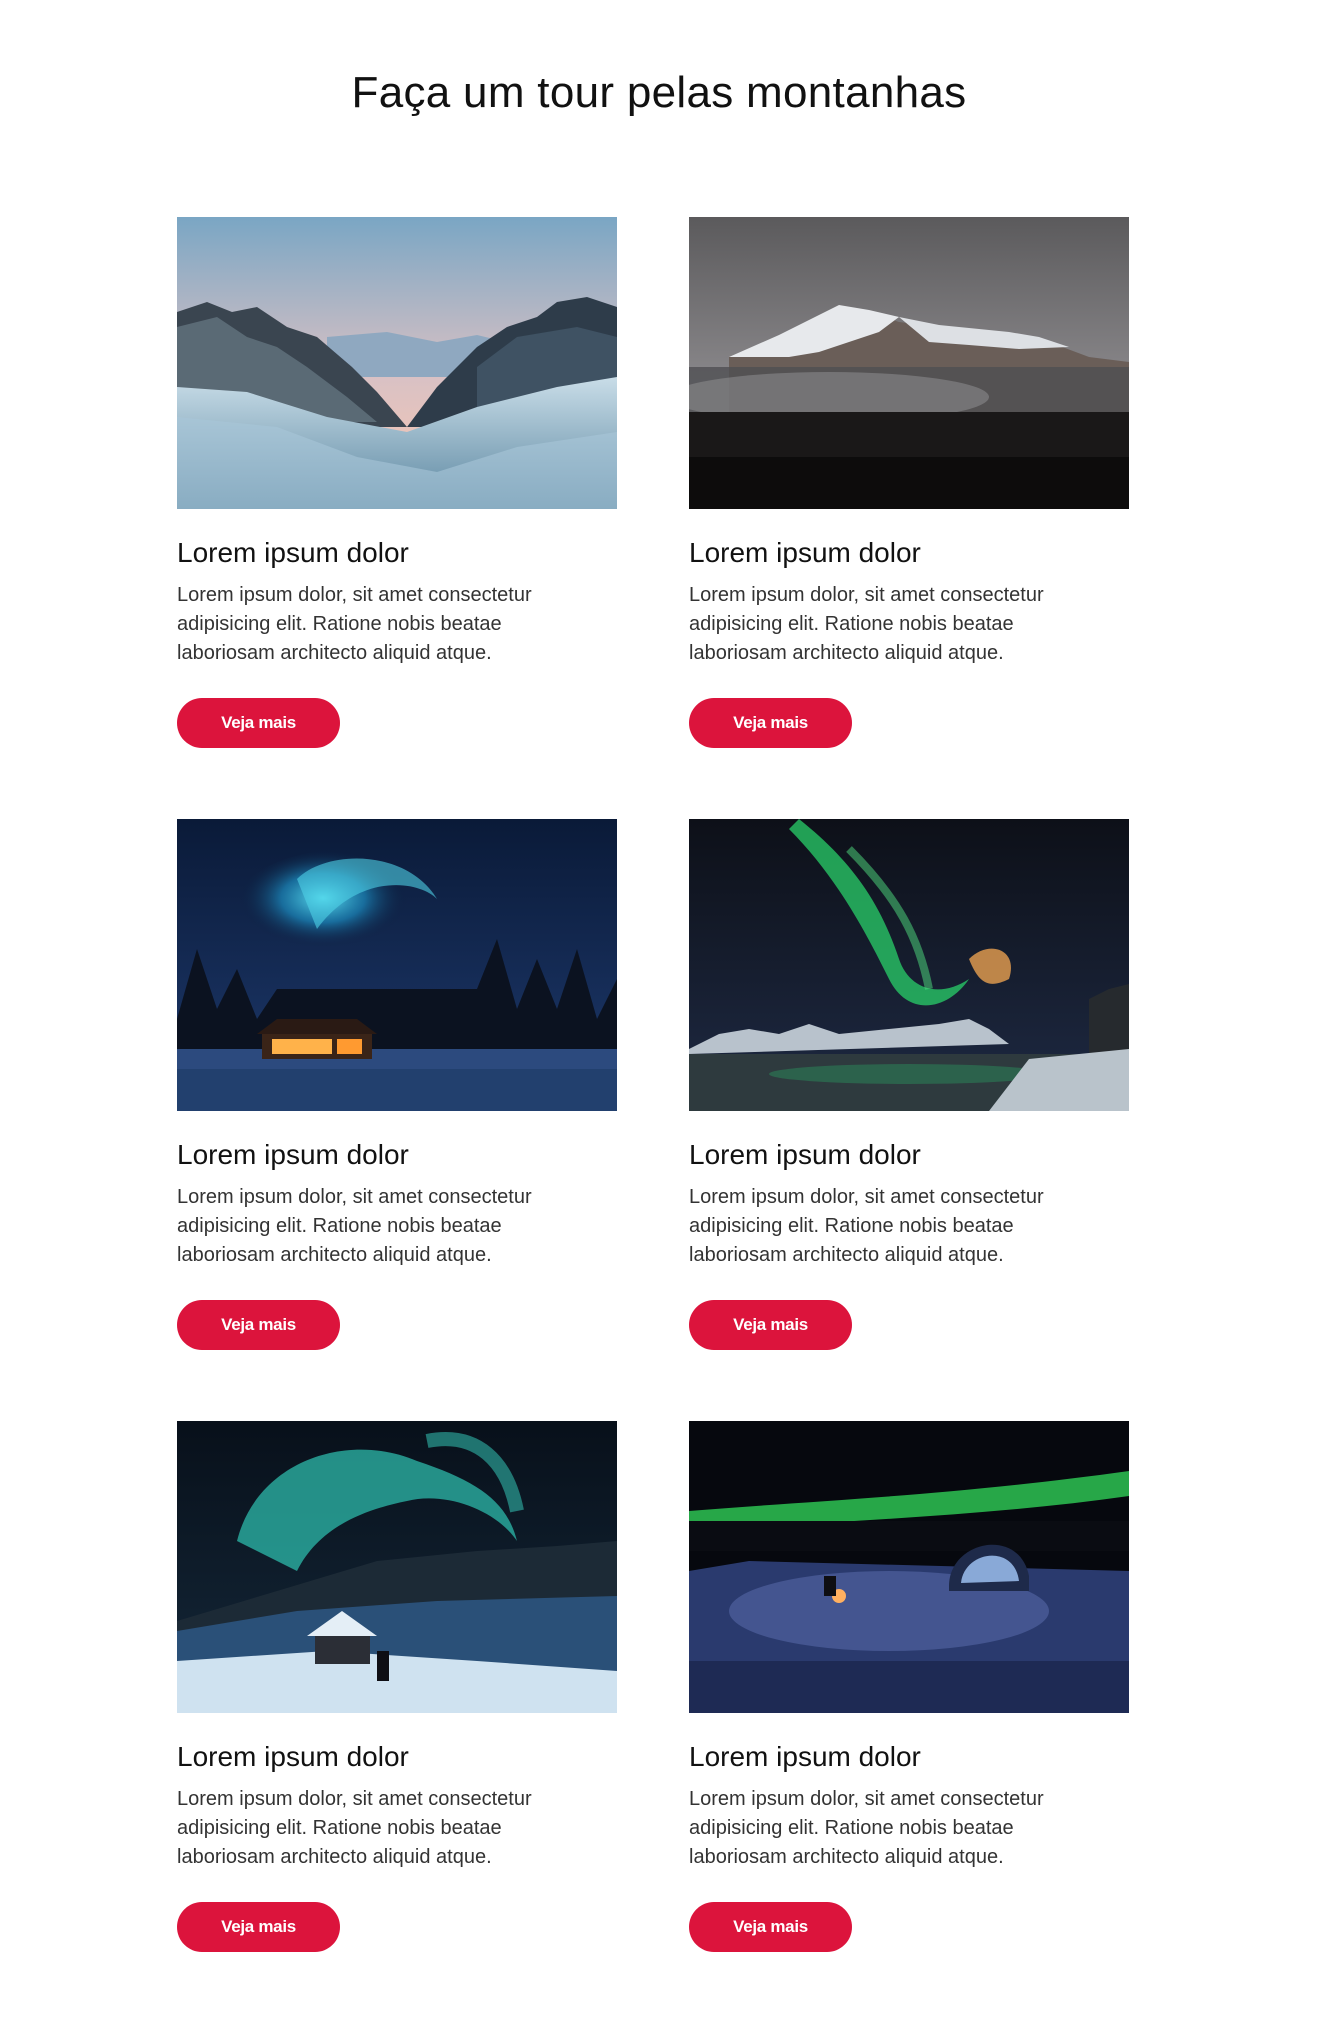  Describe the element at coordinates (397, 1567) in the screenshot. I see `card-image-aurora-person` at that location.